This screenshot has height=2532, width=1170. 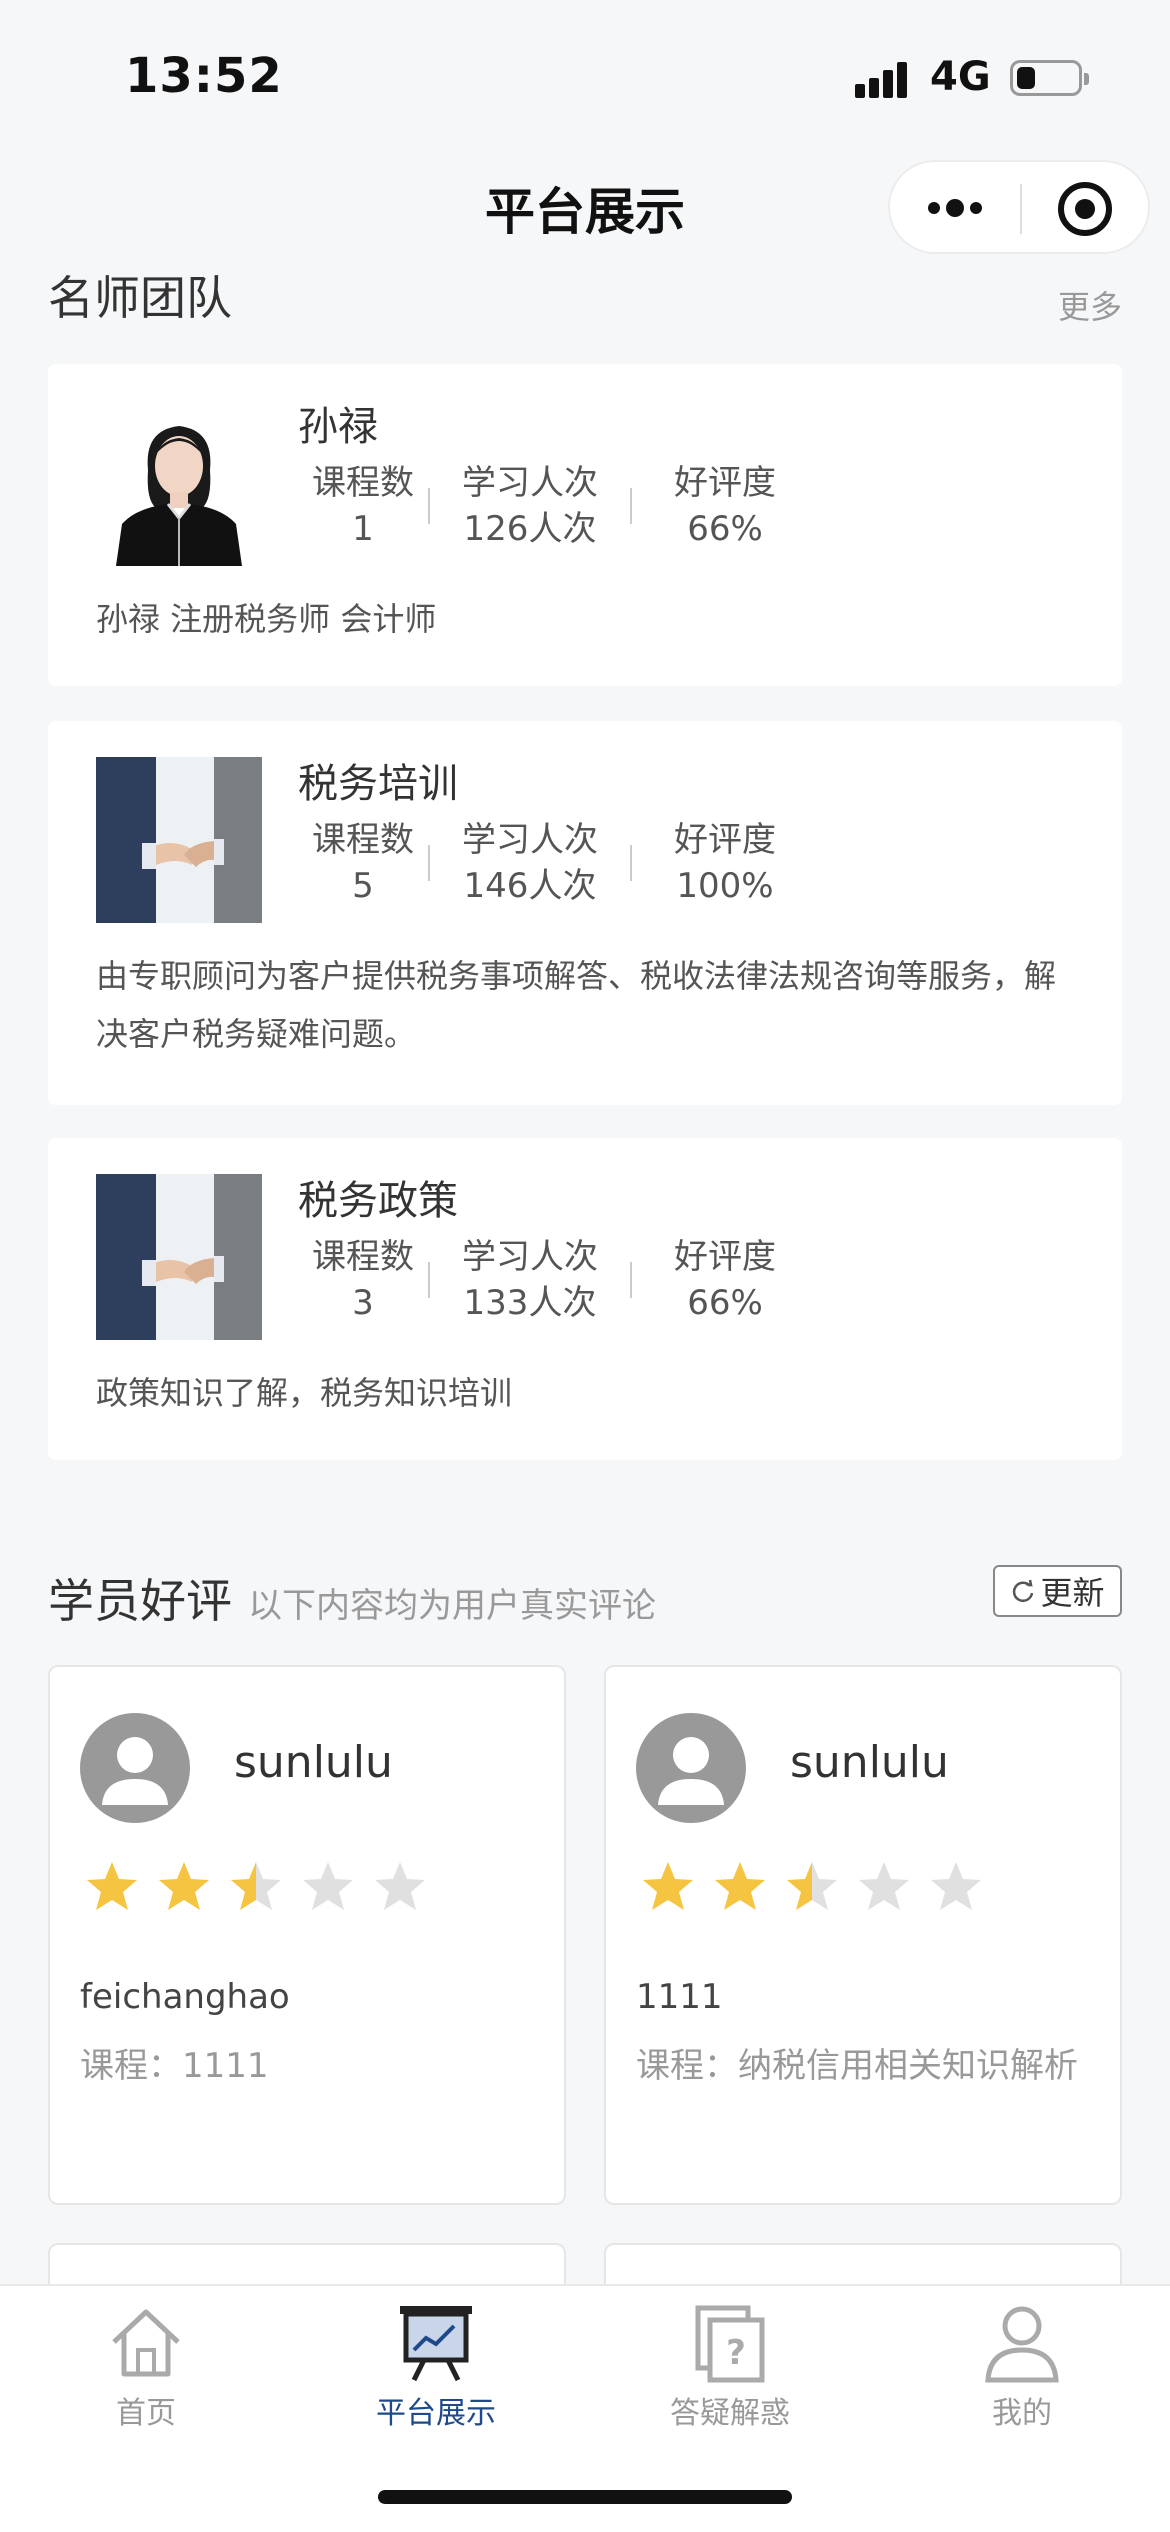 I want to click on course-name: 税务政策, so click(x=378, y=1201).